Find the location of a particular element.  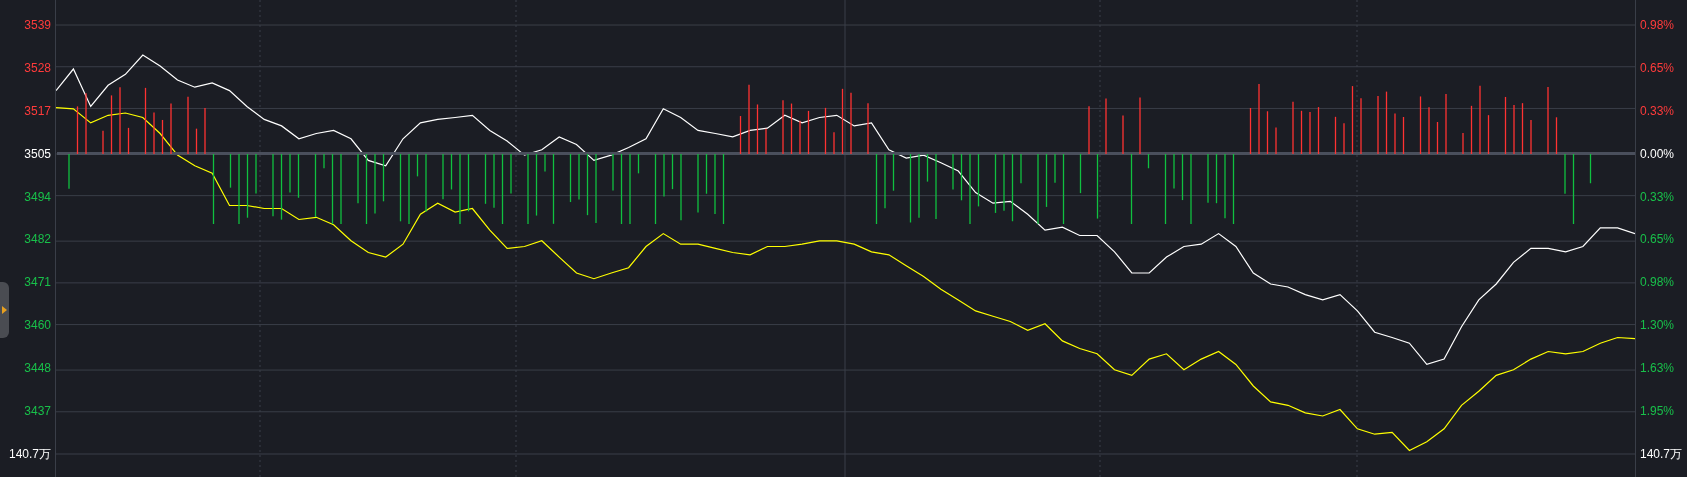

price-axis-label: 3494 is located at coordinates (37, 197).